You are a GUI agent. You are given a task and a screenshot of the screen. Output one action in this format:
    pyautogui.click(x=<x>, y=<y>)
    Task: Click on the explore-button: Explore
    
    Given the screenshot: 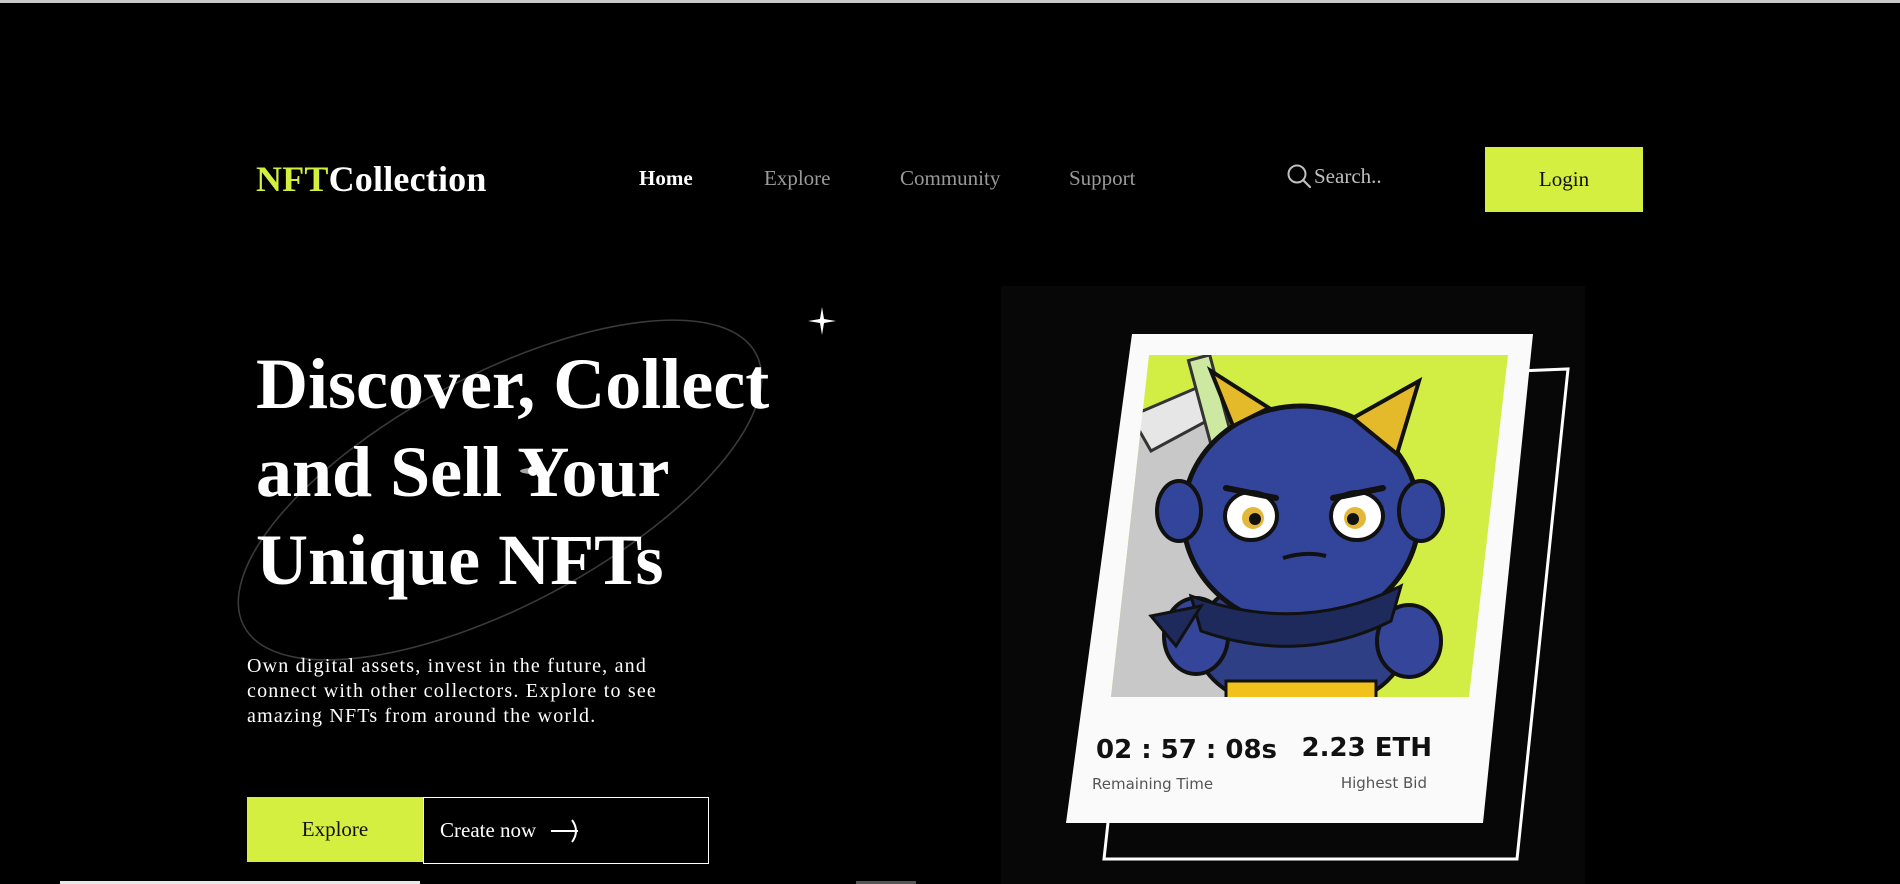 What is the action you would take?
    pyautogui.click(x=335, y=829)
    